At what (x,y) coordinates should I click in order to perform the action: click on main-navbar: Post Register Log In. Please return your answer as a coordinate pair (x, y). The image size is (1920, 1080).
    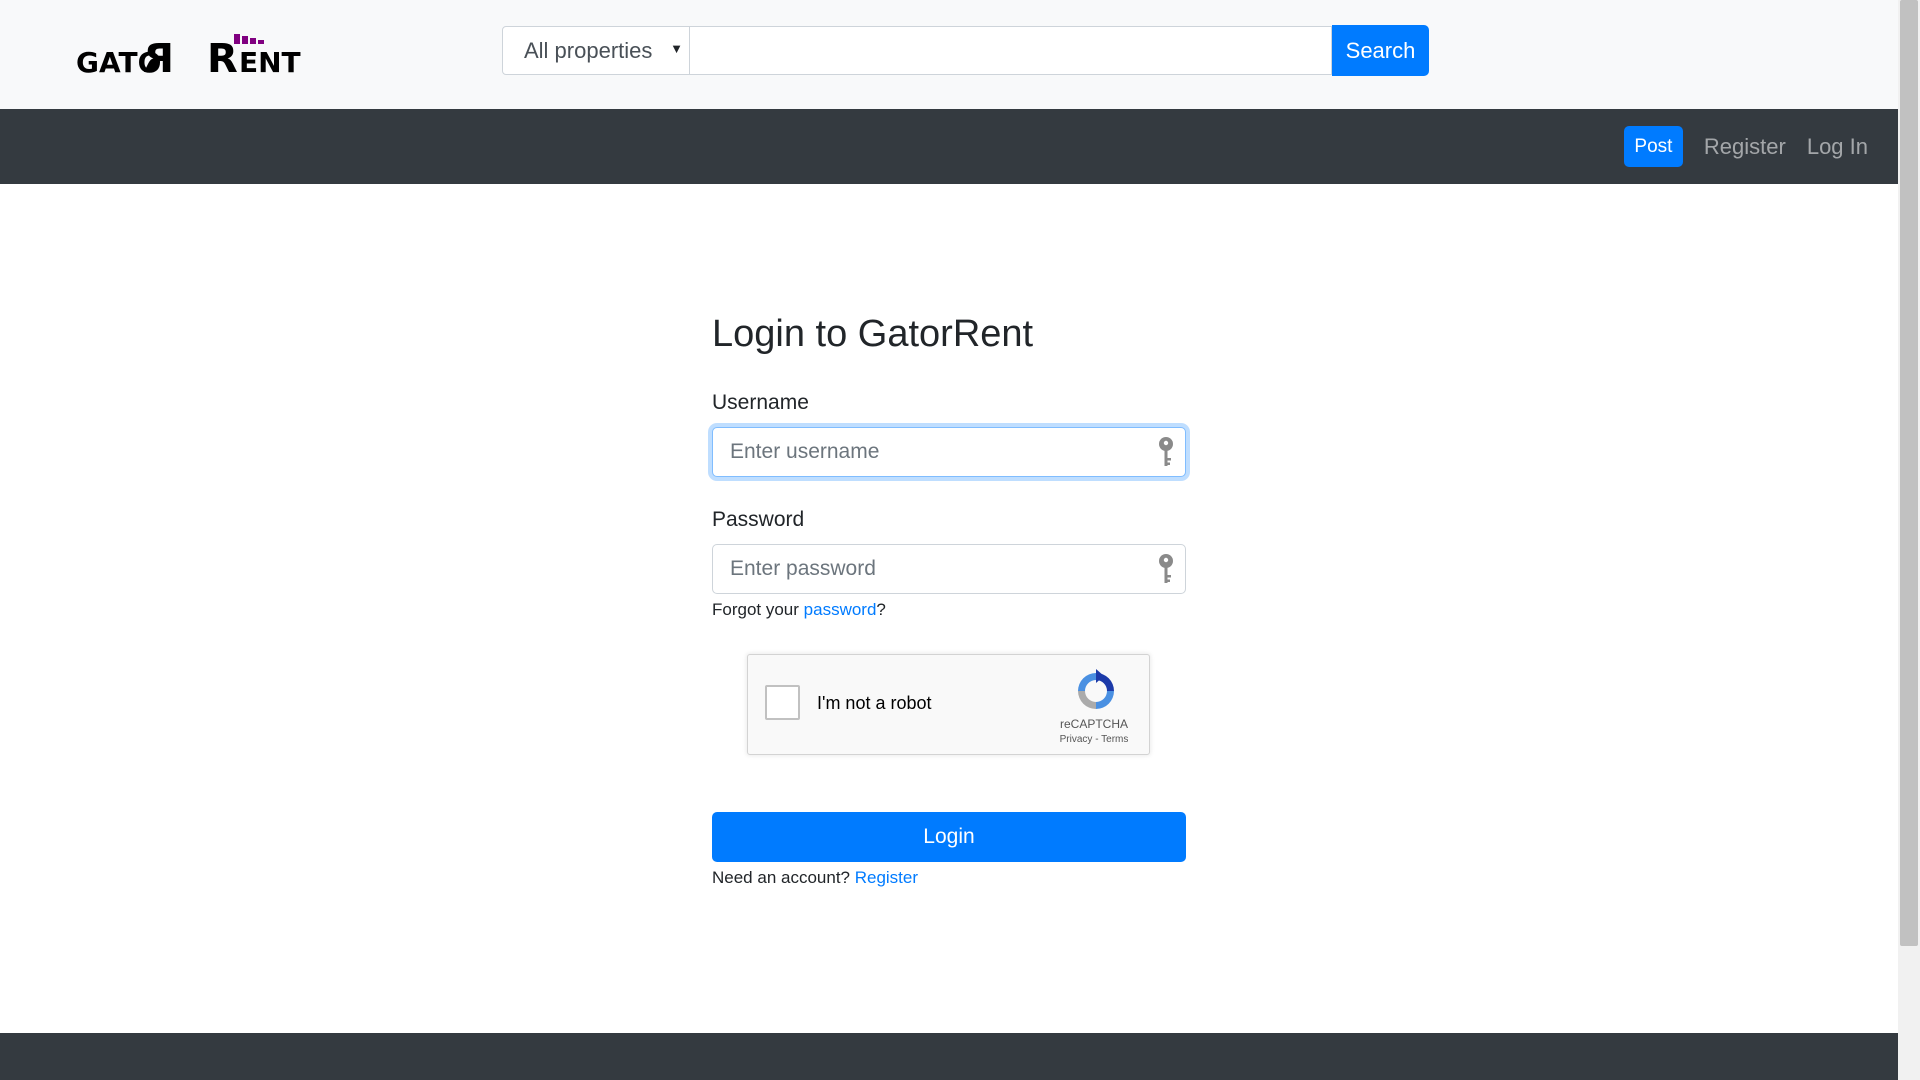
    Looking at the image, I should click on (949, 146).